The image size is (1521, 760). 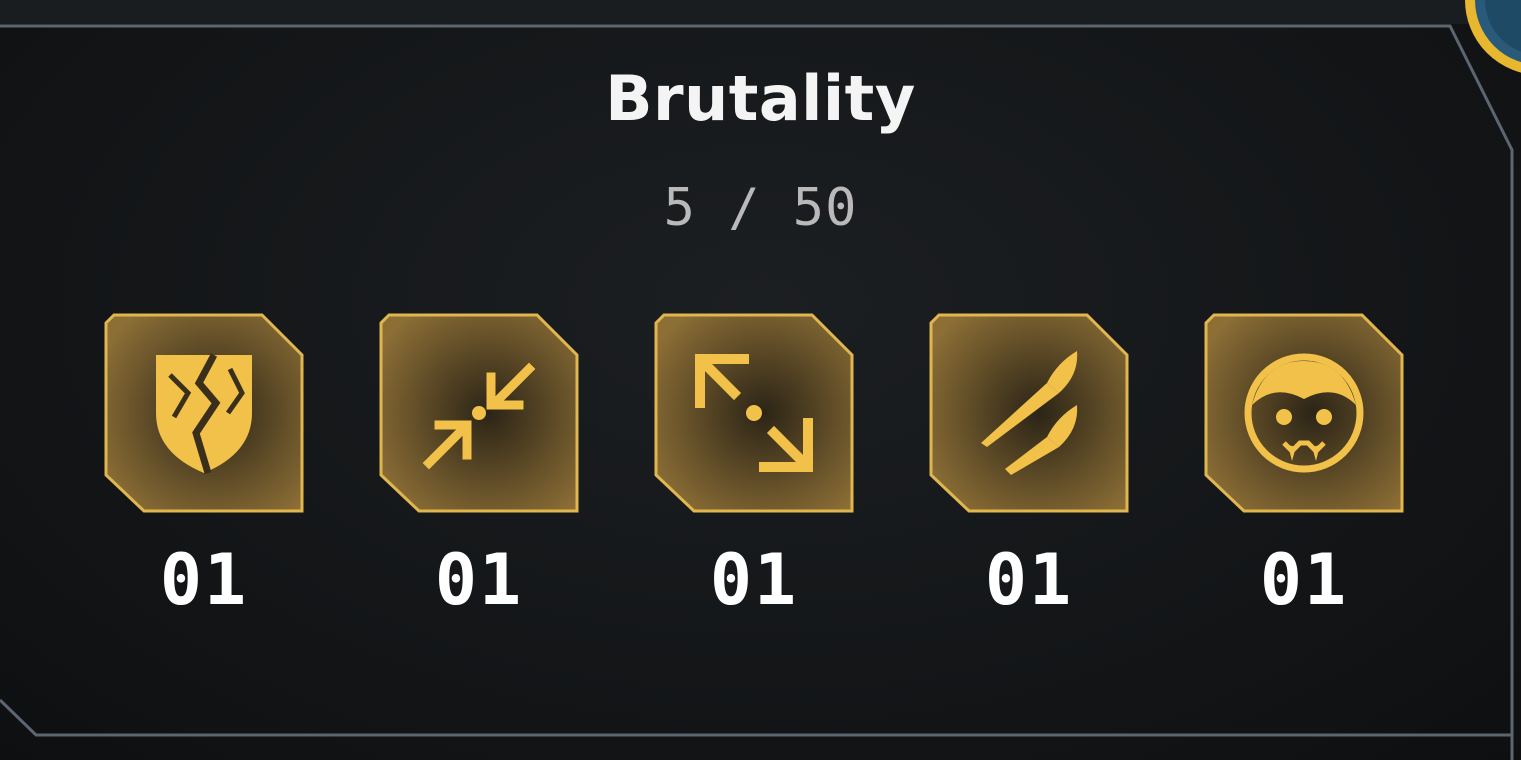 What do you see at coordinates (760, 98) in the screenshot?
I see `panel-title: Brutality` at bounding box center [760, 98].